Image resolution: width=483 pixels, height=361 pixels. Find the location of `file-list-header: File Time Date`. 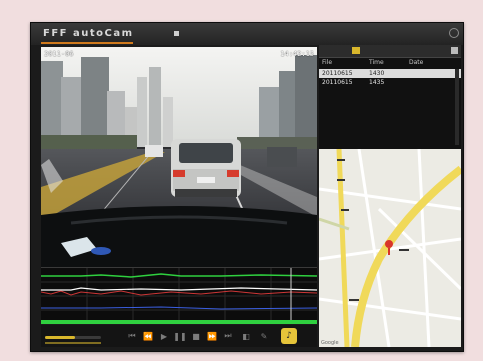

file-list-header: File Time Date is located at coordinates (390, 62).